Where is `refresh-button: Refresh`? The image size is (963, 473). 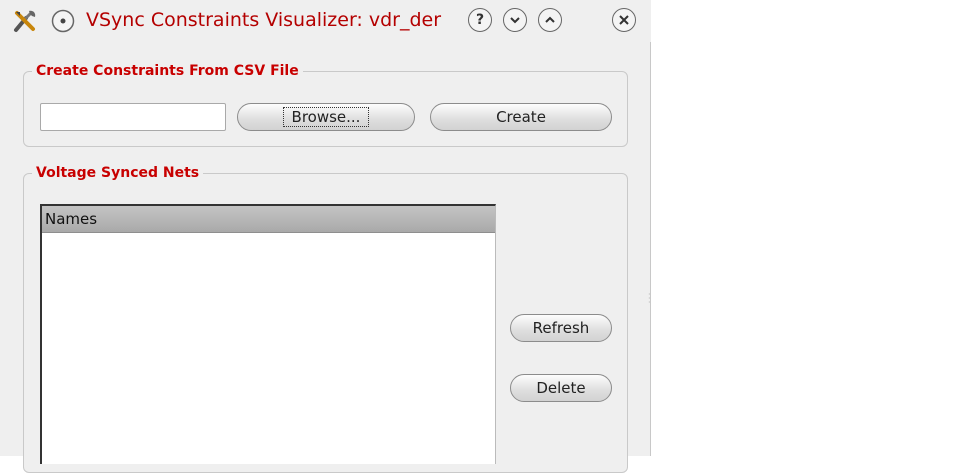 refresh-button: Refresh is located at coordinates (561, 328).